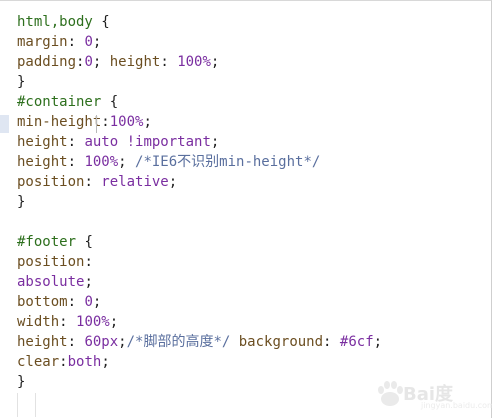 This screenshot has height=418, width=492. Describe the element at coordinates (47, 62) in the screenshot. I see `code-token-prop: padding` at that location.